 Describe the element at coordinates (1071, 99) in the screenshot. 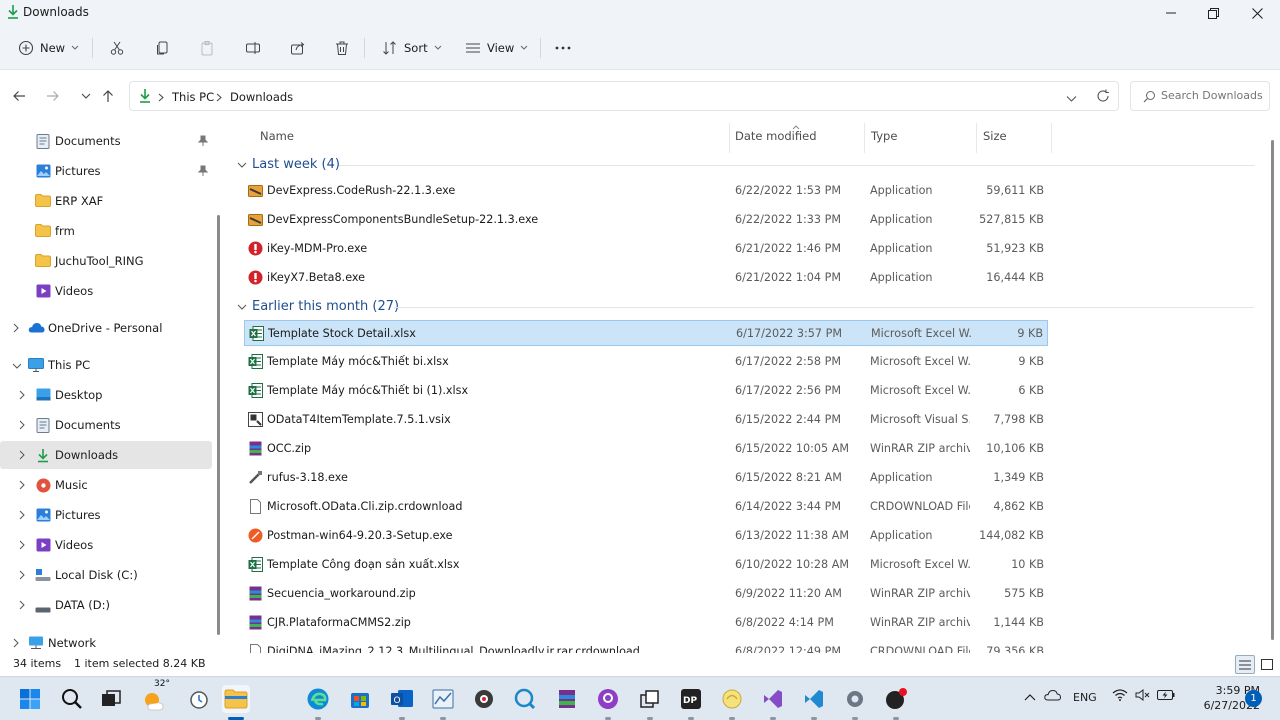

I see `address-history-button` at that location.